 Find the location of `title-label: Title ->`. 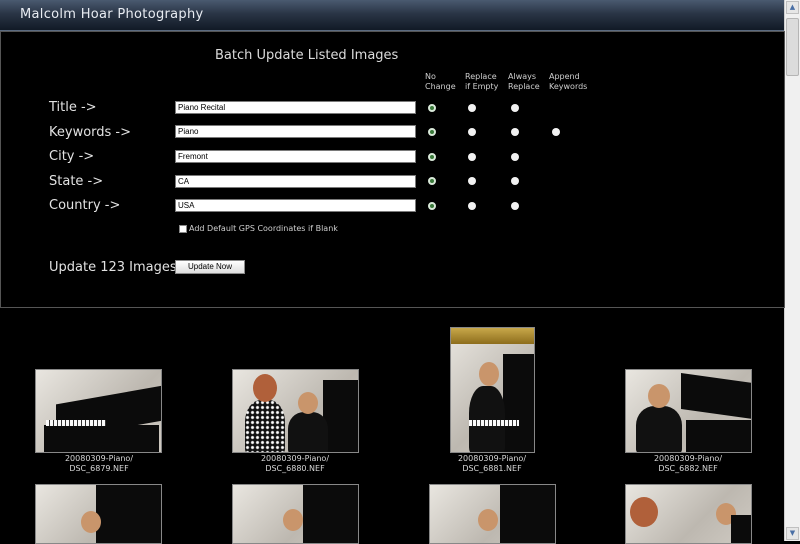

title-label: Title -> is located at coordinates (73, 107).